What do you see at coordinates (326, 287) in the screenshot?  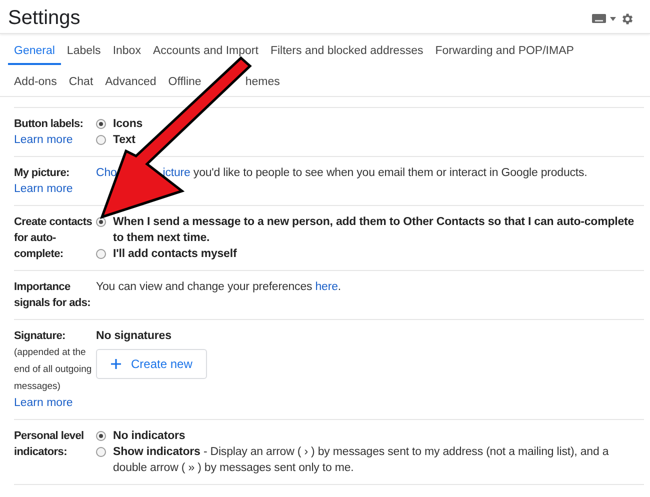 I see `here-link: here` at bounding box center [326, 287].